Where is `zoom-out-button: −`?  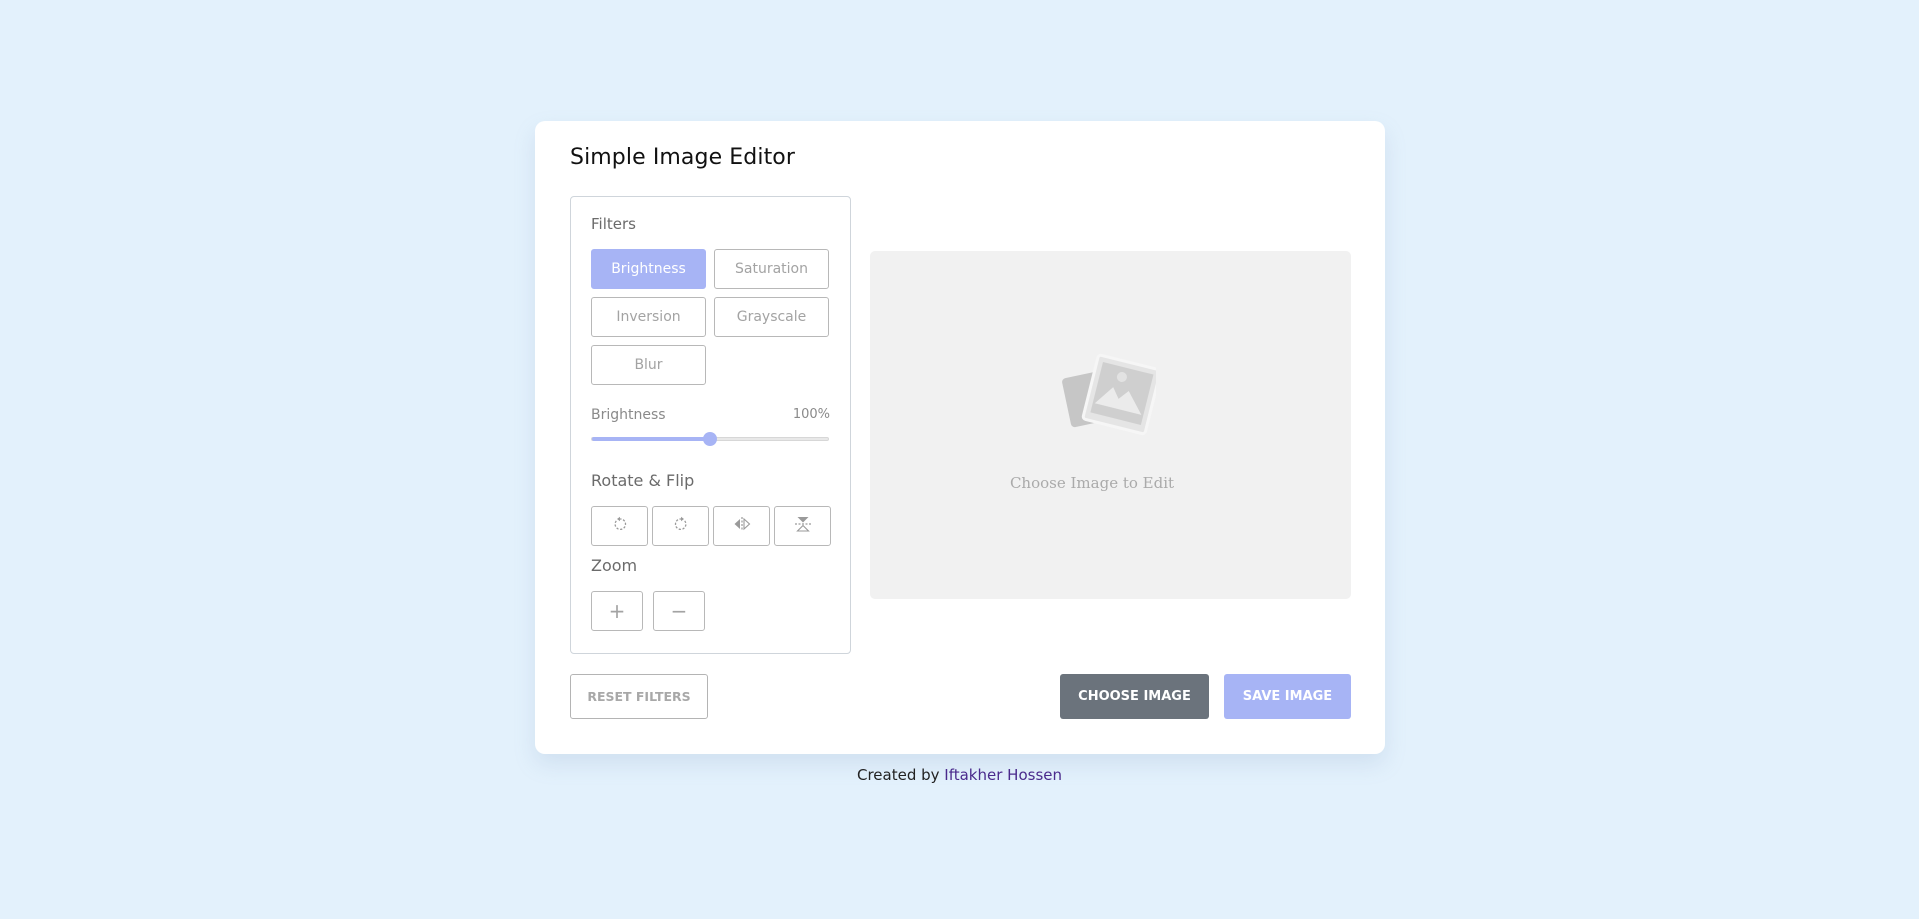 zoom-out-button: − is located at coordinates (679, 611).